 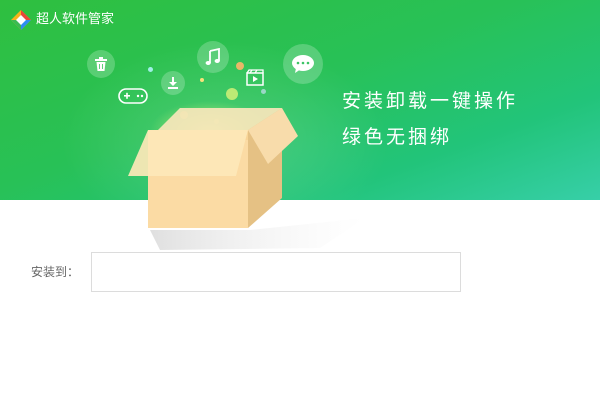 What do you see at coordinates (276, 272) in the screenshot?
I see `install-path-input` at bounding box center [276, 272].